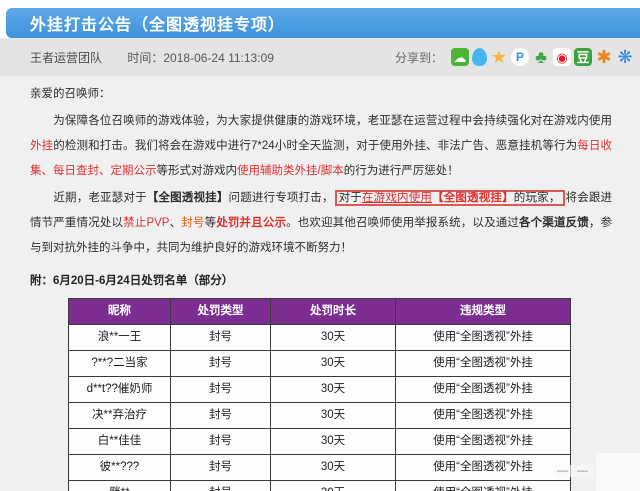 This screenshot has height=491, width=640. I want to click on text-segment: 在游戏内使用, so click(397, 198).